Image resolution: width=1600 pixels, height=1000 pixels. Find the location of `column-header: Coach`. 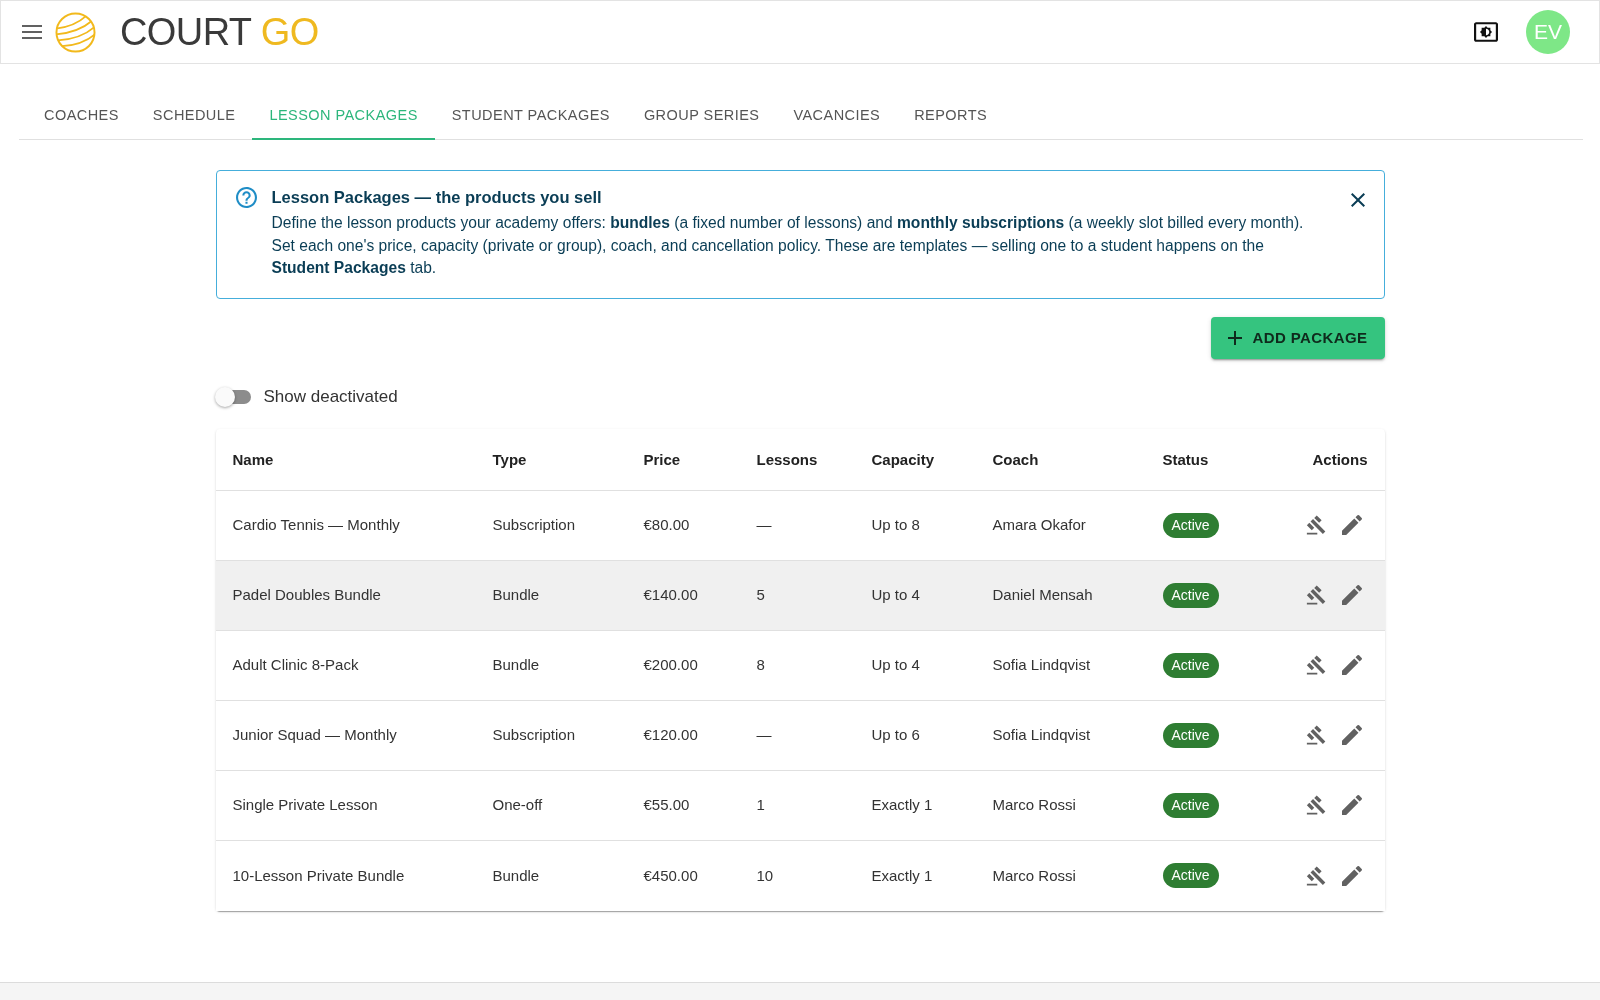

column-header: Coach is located at coordinates (1016, 459).